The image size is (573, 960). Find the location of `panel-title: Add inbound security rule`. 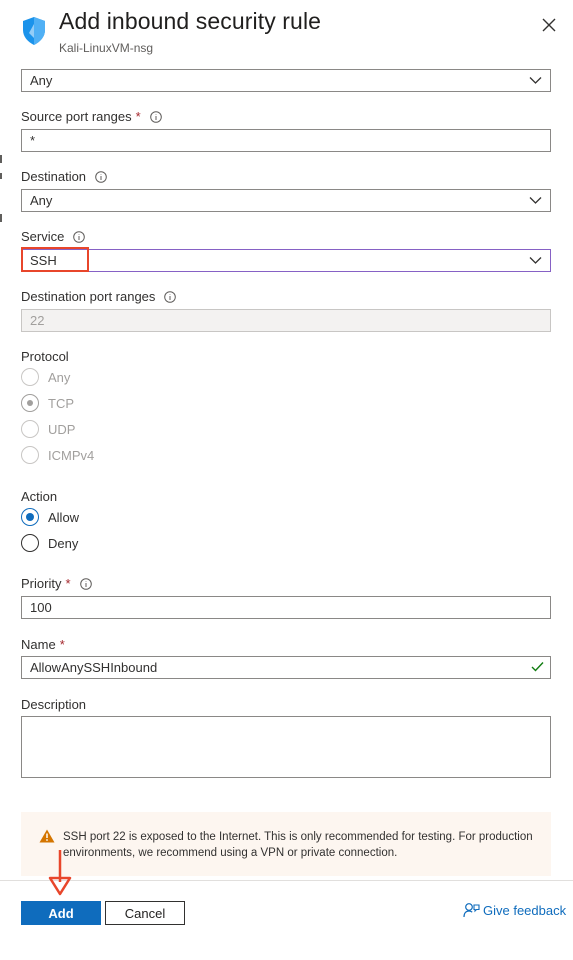

panel-title: Add inbound security rule is located at coordinates (190, 21).